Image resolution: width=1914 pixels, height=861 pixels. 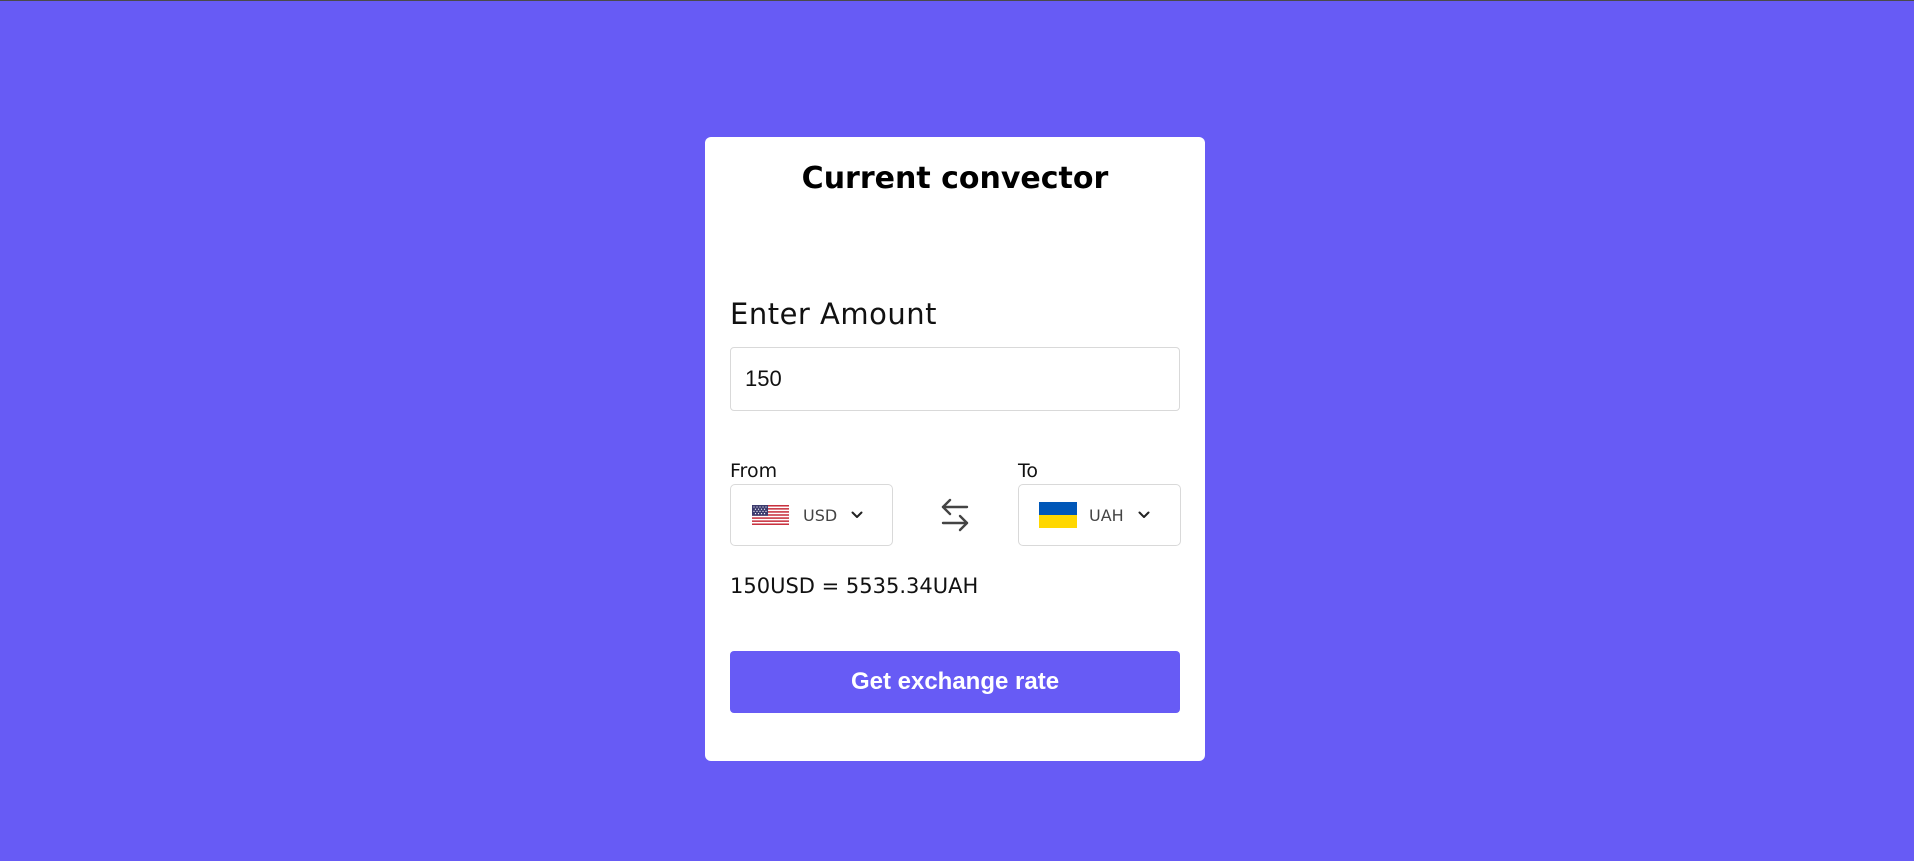 I want to click on ua-flag-icon, so click(x=1058, y=515).